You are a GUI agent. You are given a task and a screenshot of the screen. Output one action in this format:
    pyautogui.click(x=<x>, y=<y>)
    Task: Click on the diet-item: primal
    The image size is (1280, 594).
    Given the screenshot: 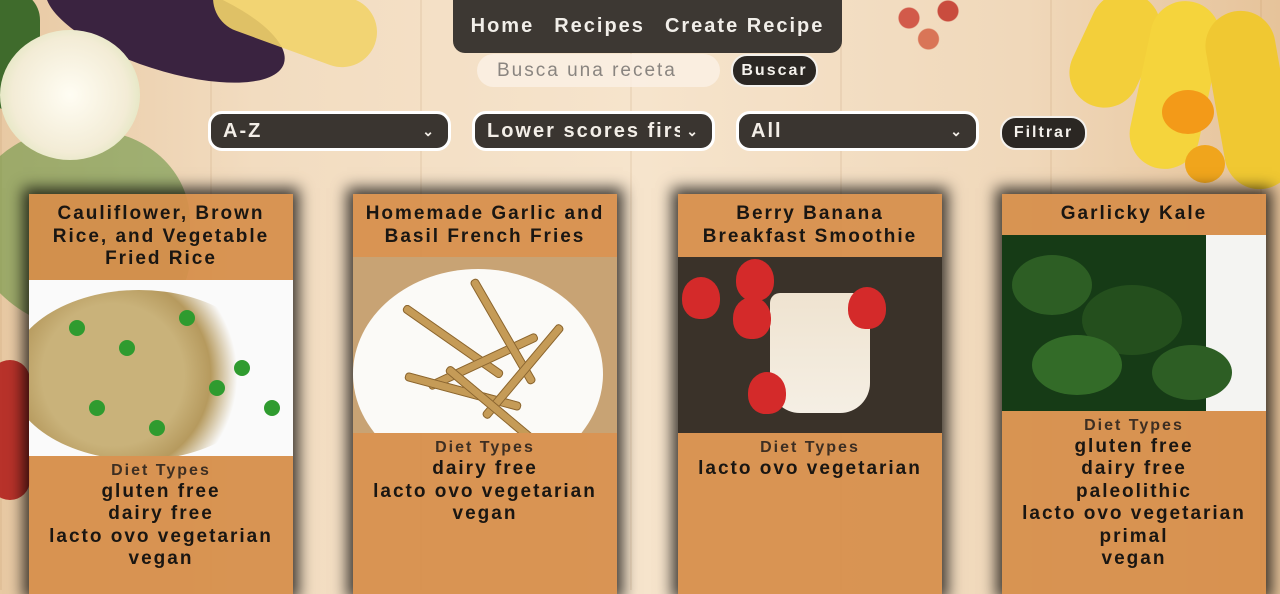 What is the action you would take?
    pyautogui.click(x=1134, y=536)
    